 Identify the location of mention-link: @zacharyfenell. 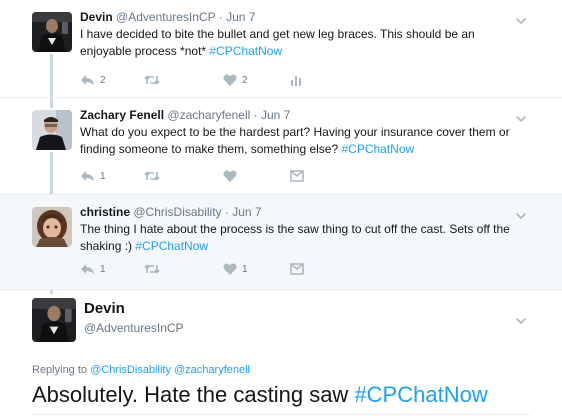
(212, 370).